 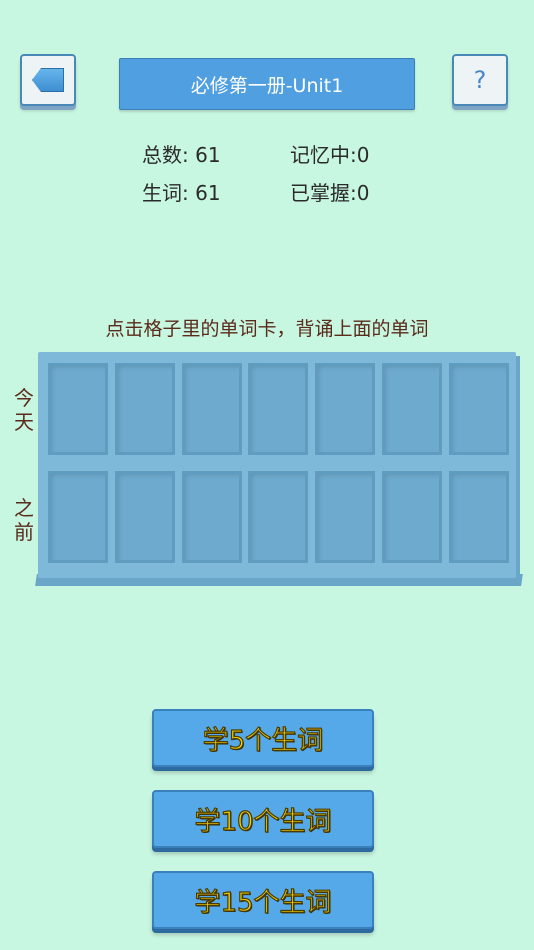 I want to click on row-label-today-text: 今天, so click(x=24, y=410).